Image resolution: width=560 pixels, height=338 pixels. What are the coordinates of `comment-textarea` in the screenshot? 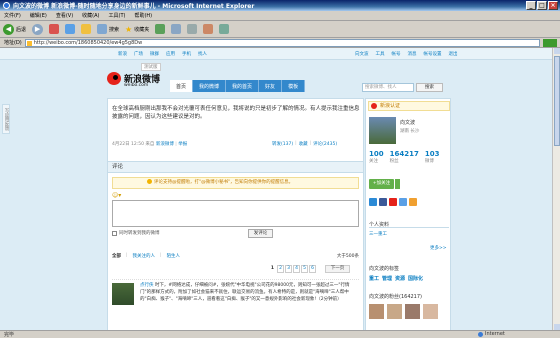 It's located at (235, 213).